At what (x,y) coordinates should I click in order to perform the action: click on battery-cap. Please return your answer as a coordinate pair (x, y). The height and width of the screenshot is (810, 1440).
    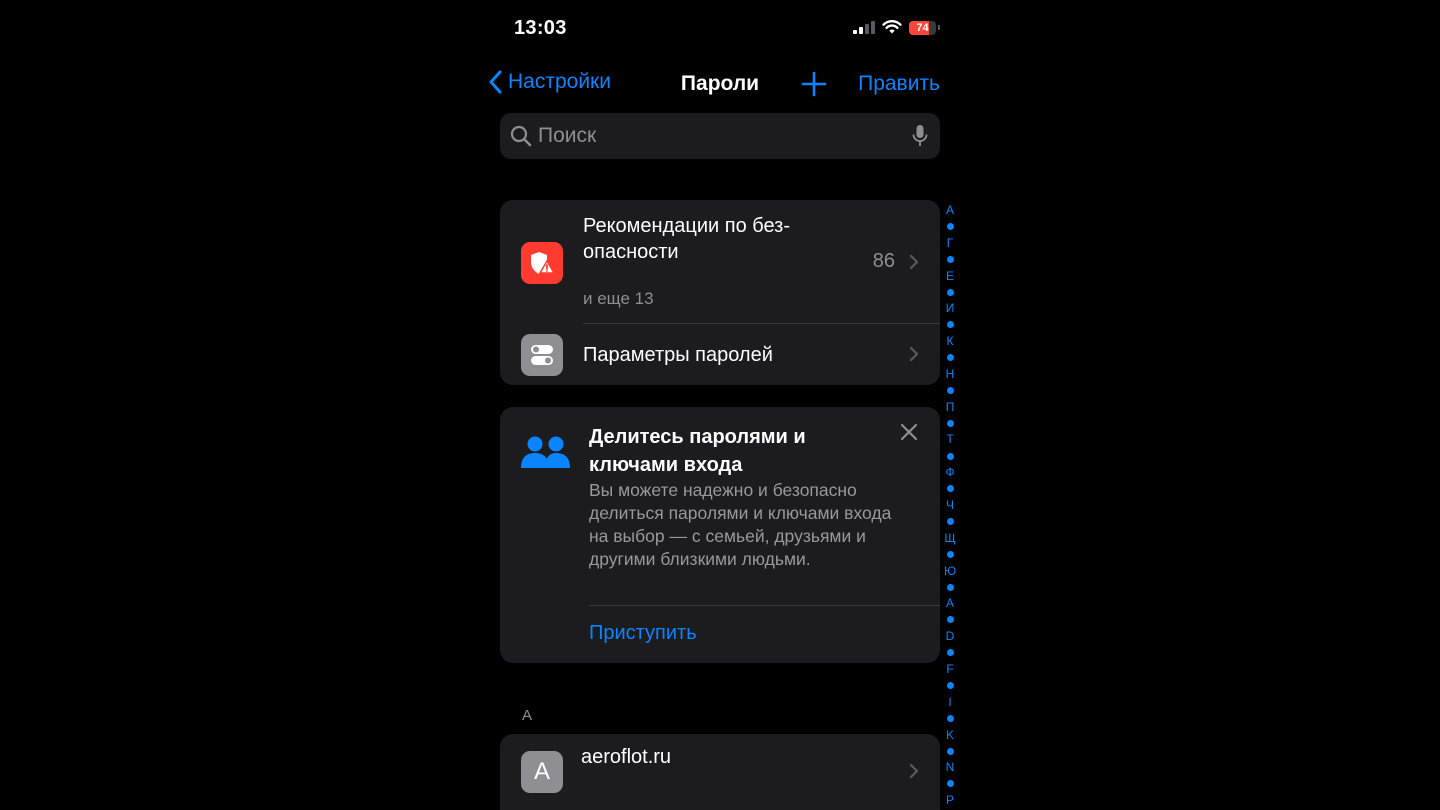
    Looking at the image, I should click on (939, 27).